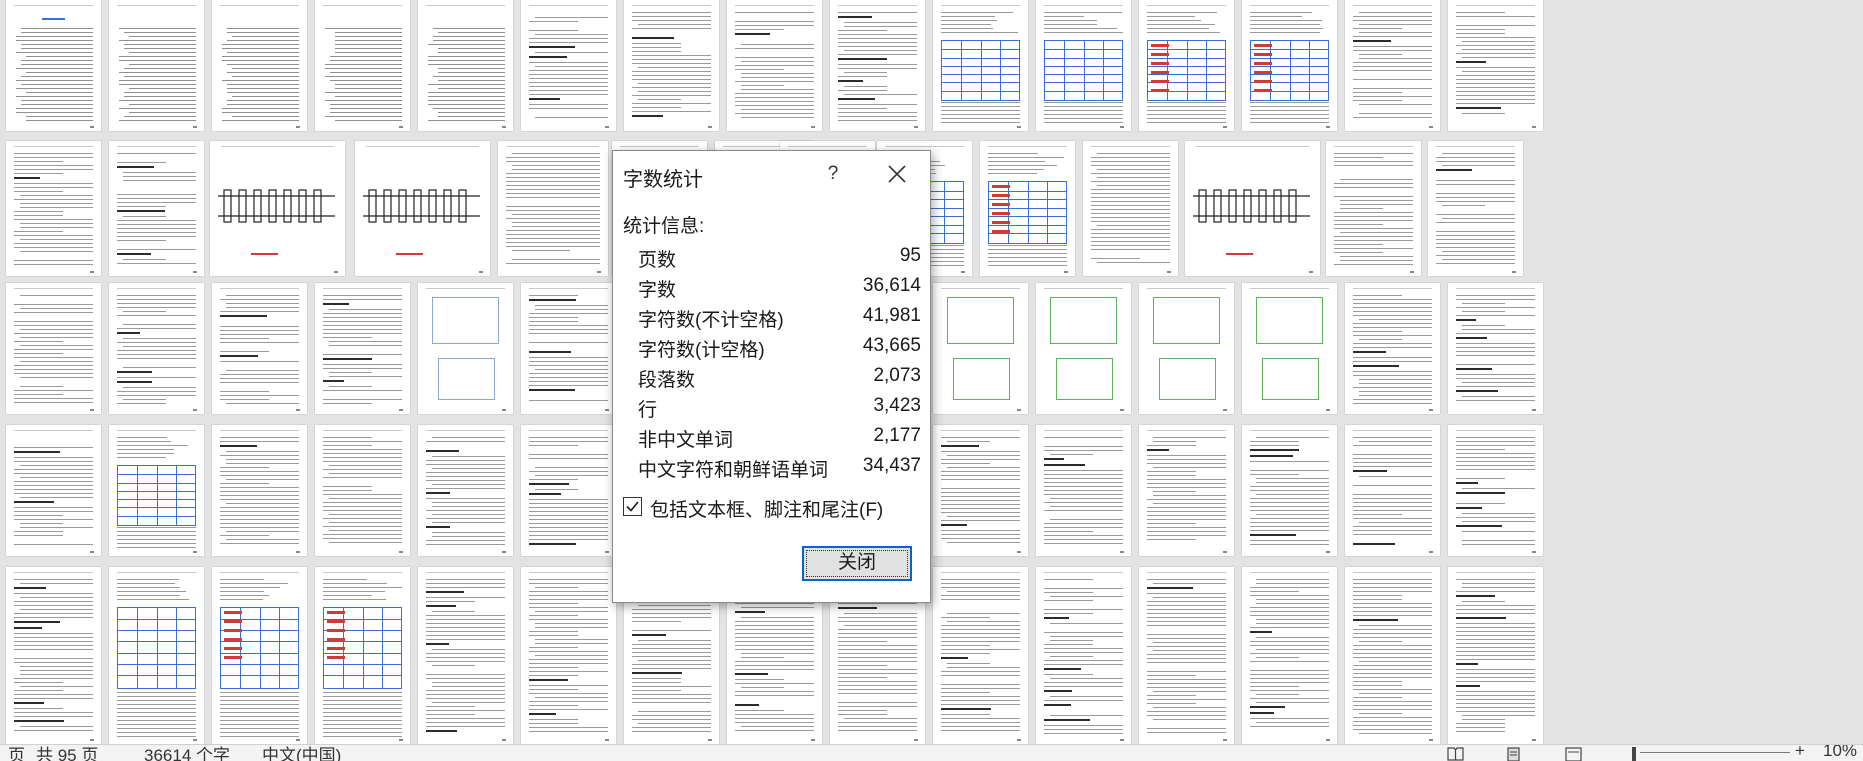  Describe the element at coordinates (187, 753) in the screenshot. I see `word-count-status: 36614 个字` at that location.